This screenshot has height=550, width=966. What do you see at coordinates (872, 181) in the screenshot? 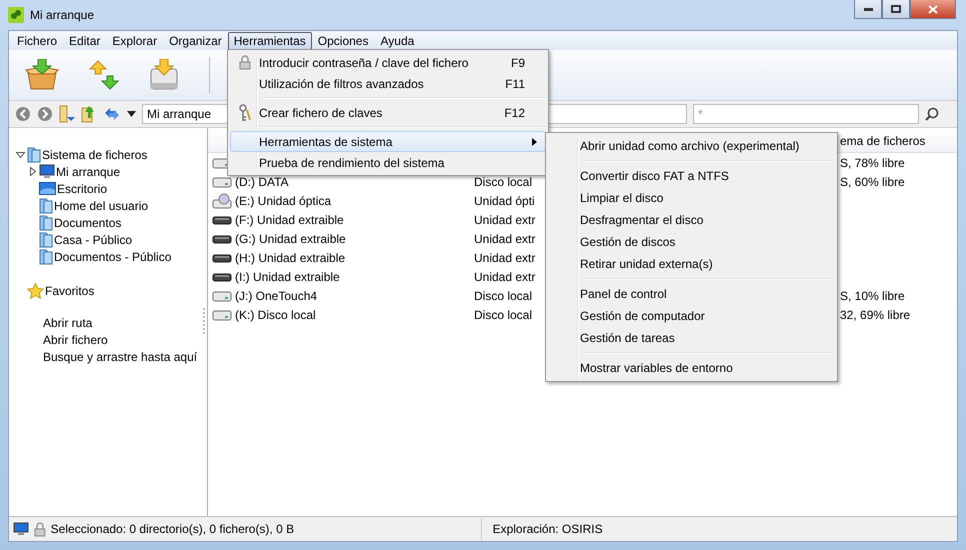
I see `filesystem-info: S, 60% libre` at bounding box center [872, 181].